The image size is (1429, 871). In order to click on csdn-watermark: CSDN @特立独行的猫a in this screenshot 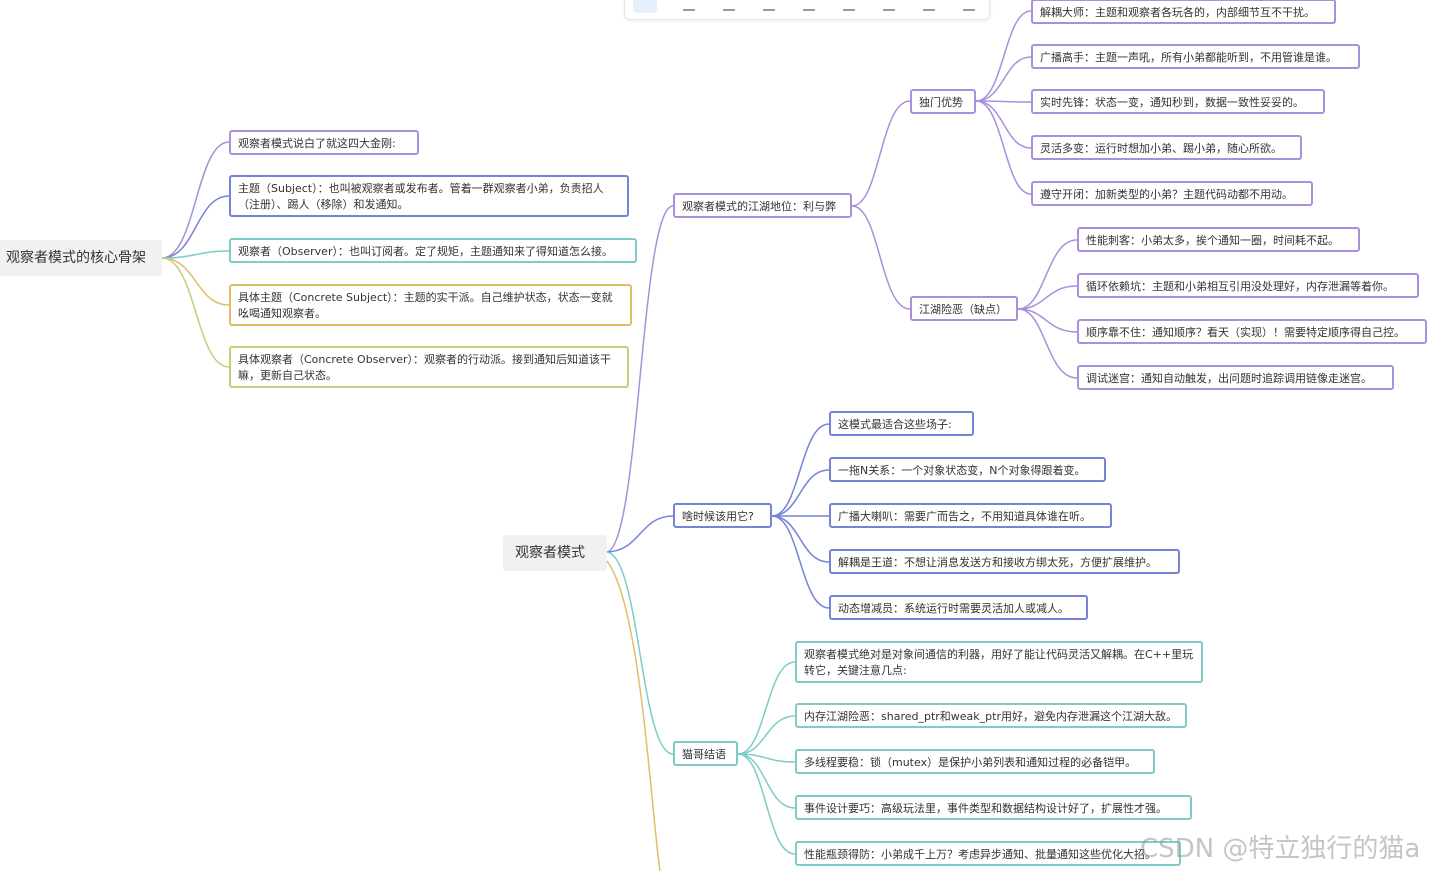, I will do `click(1280, 849)`.